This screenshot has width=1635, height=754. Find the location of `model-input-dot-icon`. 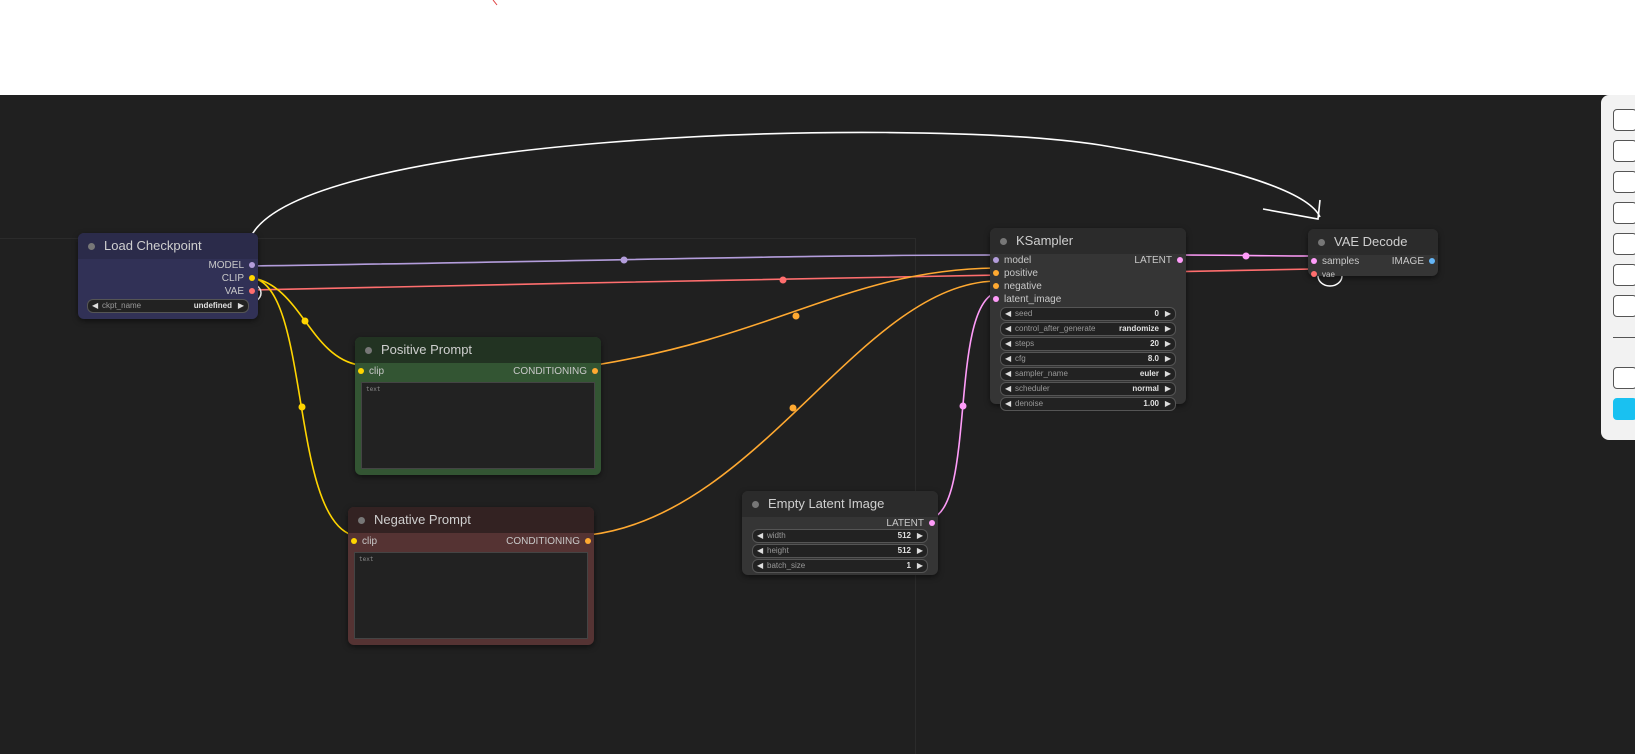

model-input-dot-icon is located at coordinates (996, 260).